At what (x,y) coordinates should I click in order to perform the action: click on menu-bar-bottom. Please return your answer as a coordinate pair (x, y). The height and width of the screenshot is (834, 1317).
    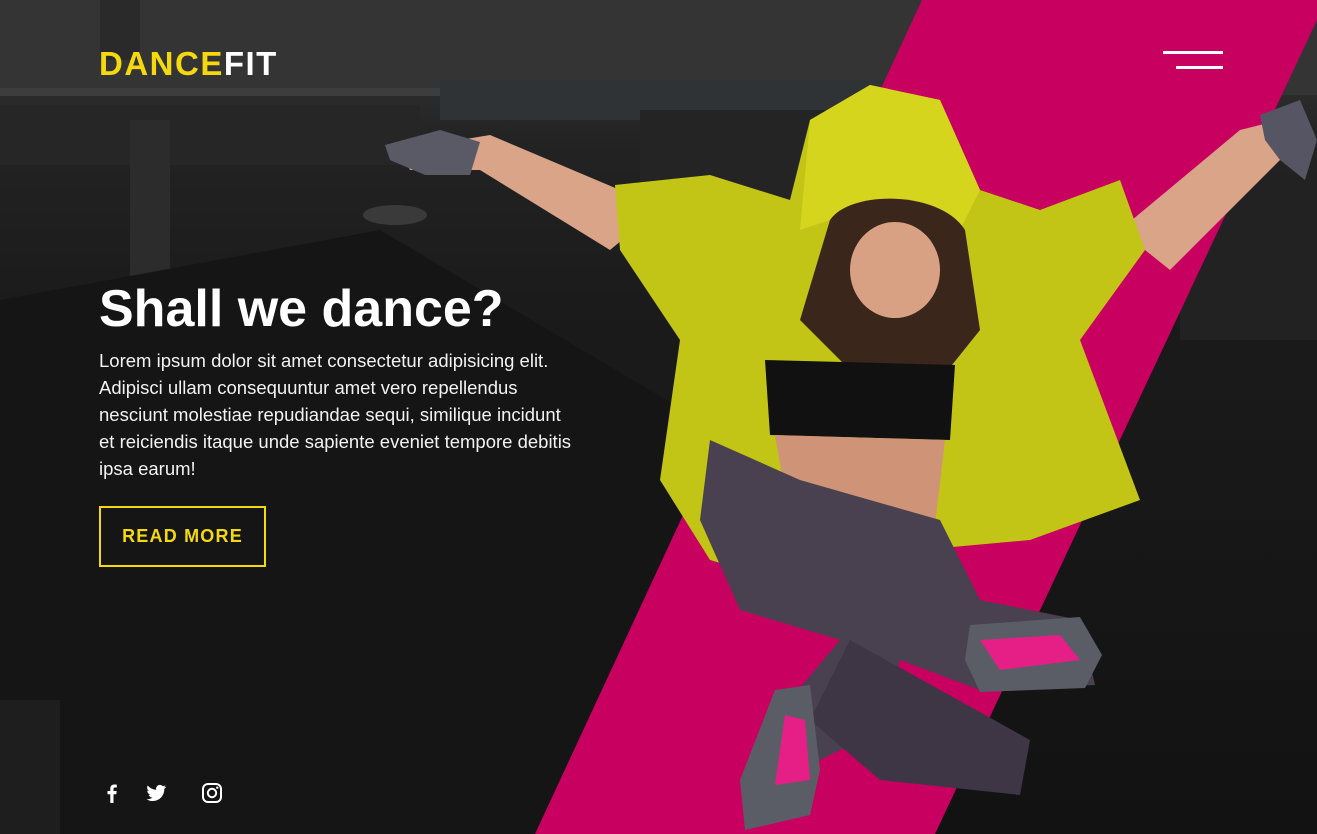
    Looking at the image, I should click on (1199, 67).